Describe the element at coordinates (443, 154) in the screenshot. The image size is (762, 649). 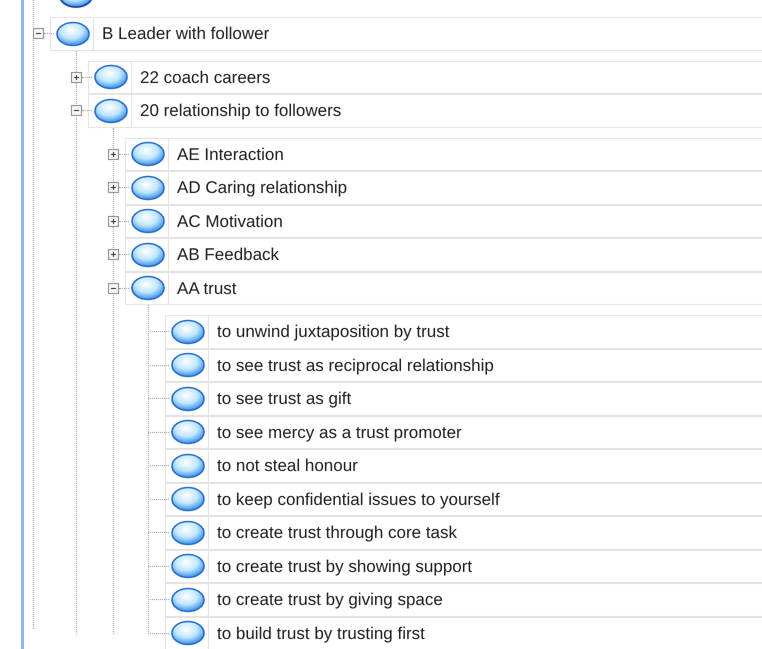
I see `tree-row: AE Interaction` at that location.